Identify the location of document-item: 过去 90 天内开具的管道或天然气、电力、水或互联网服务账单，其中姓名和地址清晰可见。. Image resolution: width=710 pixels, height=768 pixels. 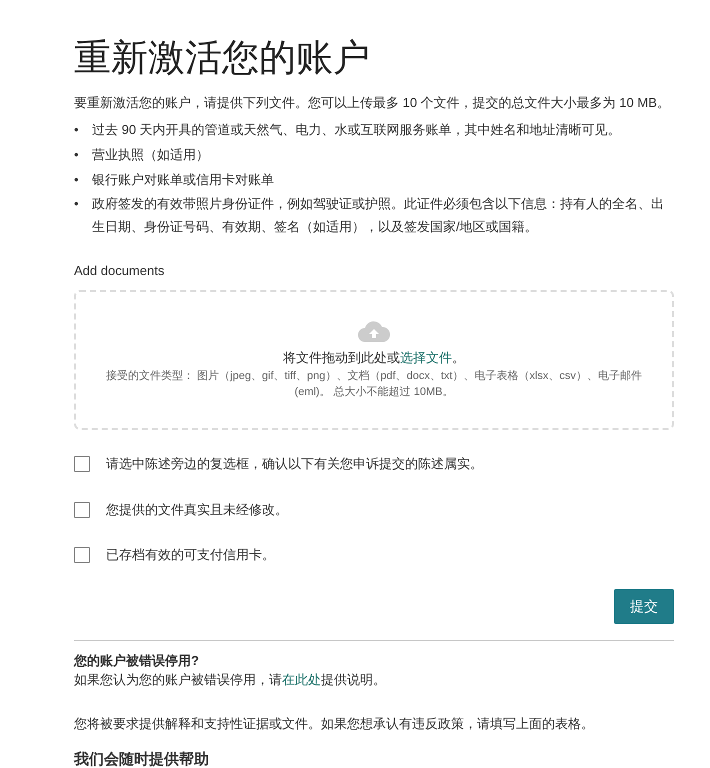
(356, 130).